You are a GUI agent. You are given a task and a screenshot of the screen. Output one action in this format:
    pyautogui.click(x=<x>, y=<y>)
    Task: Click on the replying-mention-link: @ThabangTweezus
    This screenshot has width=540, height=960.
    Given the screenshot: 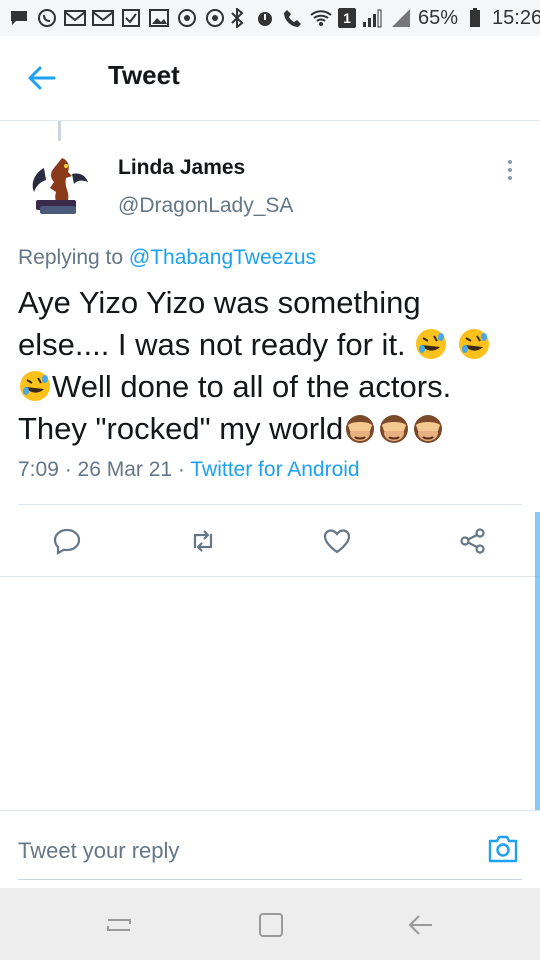 What is the action you would take?
    pyautogui.click(x=222, y=257)
    